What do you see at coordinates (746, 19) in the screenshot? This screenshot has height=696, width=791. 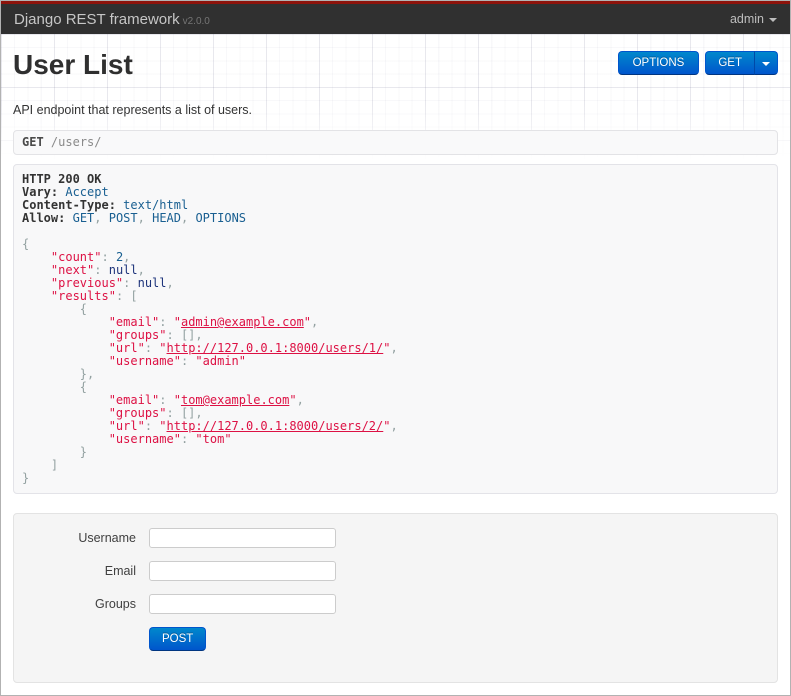 I see `user-menu-label: admin` at bounding box center [746, 19].